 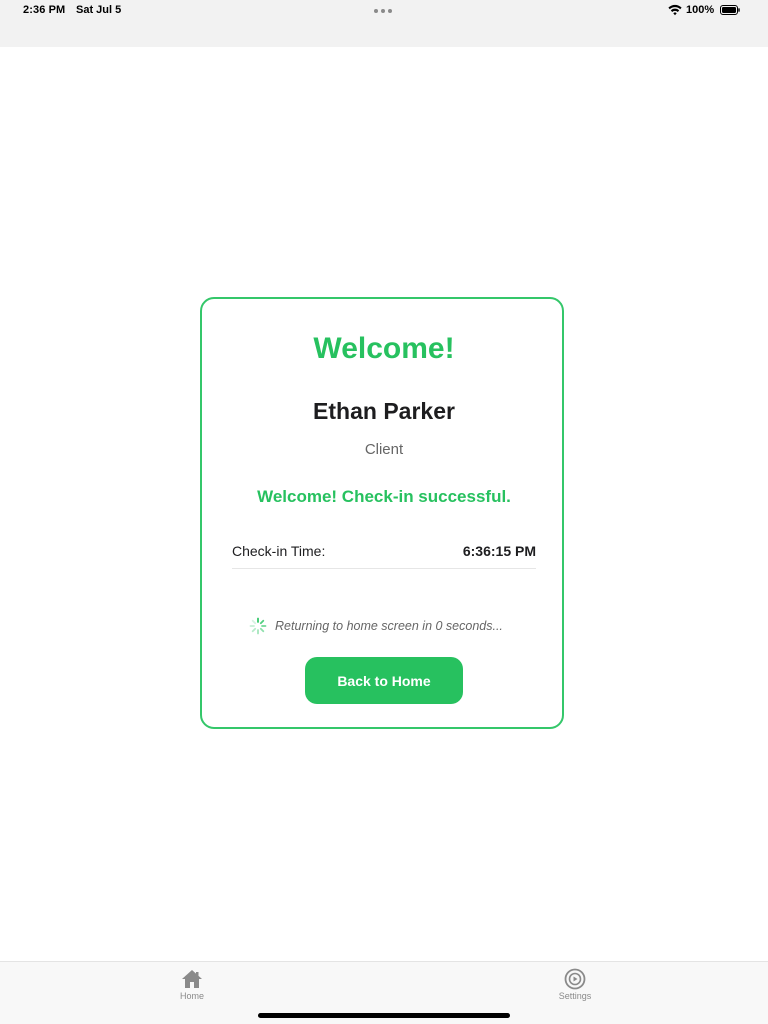 I want to click on battery-icon, so click(x=730, y=10).